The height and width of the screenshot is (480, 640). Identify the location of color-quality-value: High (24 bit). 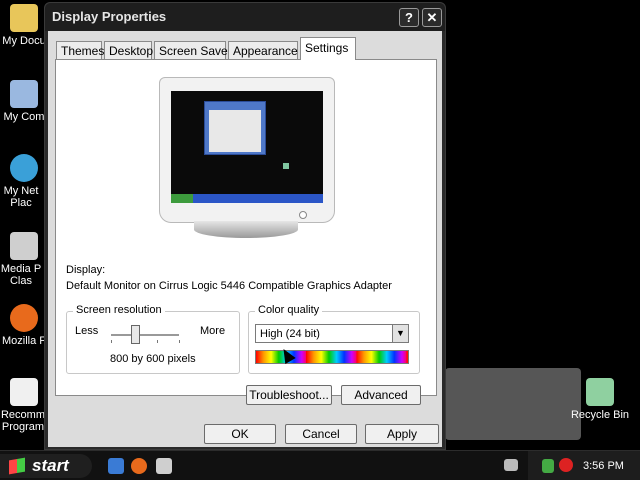
(290, 334).